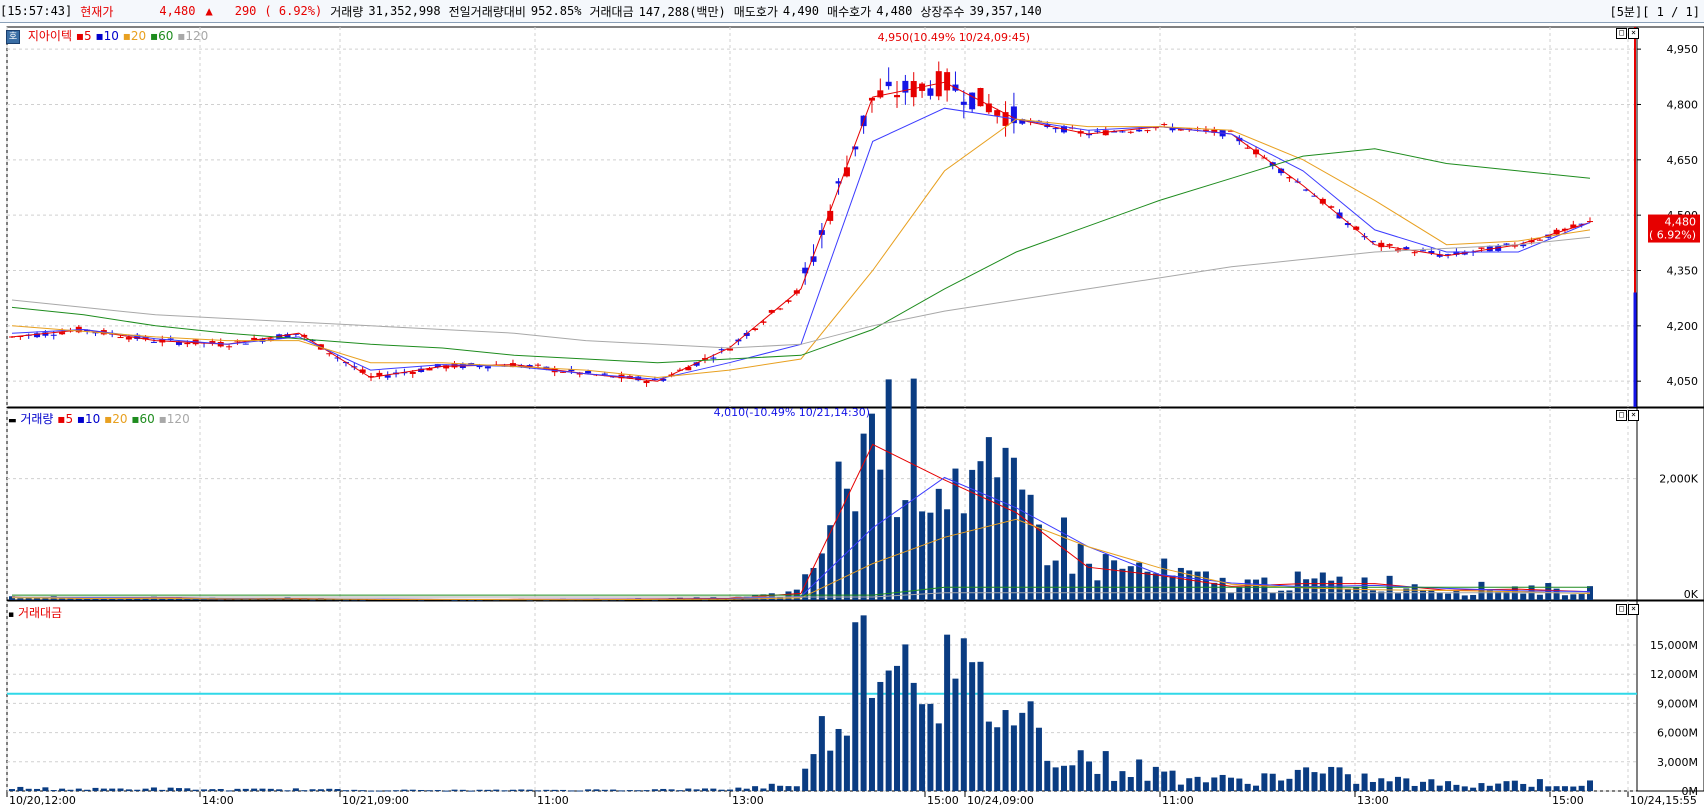 Image resolution: width=1704 pixels, height=808 pixels. I want to click on volume-pane-restore-icon: □, so click(1621, 415).